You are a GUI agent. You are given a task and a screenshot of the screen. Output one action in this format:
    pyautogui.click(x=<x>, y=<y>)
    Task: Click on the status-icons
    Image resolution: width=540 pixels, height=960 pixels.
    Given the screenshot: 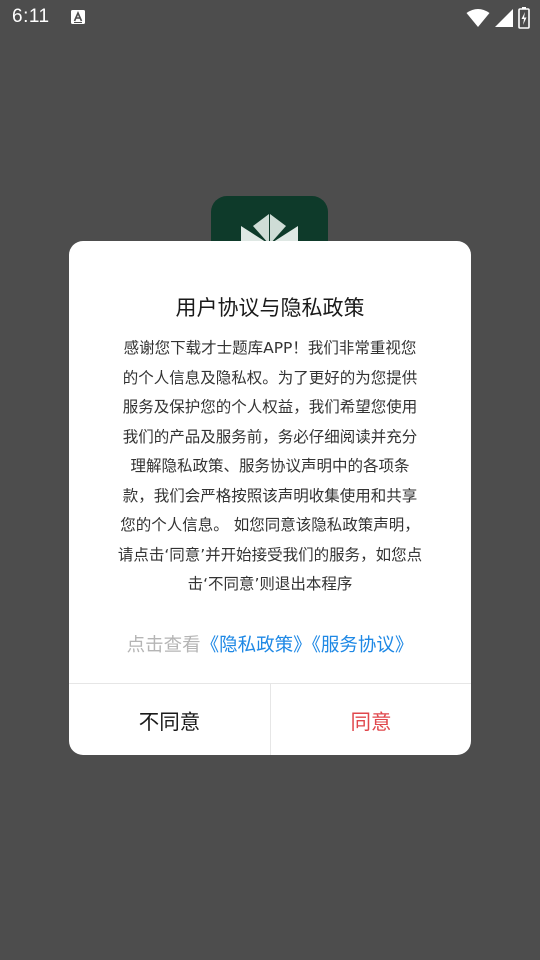 What is the action you would take?
    pyautogui.click(x=498, y=18)
    